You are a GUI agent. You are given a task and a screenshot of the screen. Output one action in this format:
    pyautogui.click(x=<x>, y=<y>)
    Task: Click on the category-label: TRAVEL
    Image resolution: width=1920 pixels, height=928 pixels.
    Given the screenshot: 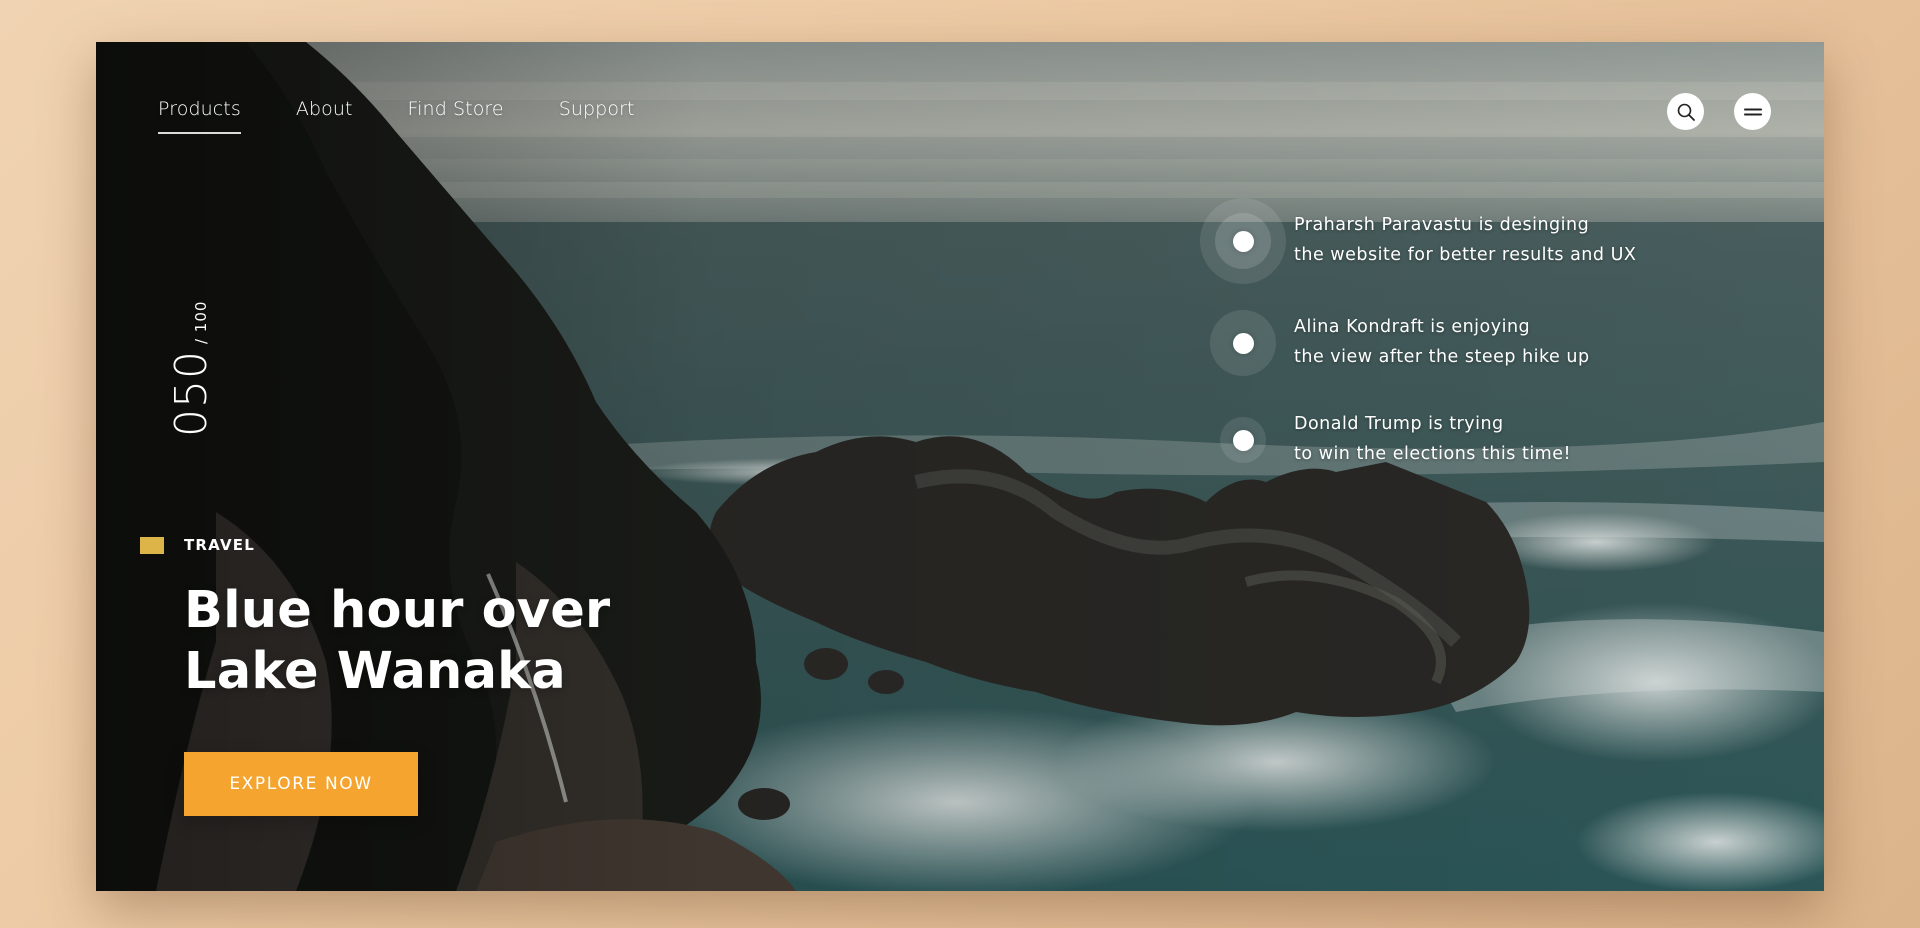 What is the action you would take?
    pyautogui.click(x=219, y=545)
    